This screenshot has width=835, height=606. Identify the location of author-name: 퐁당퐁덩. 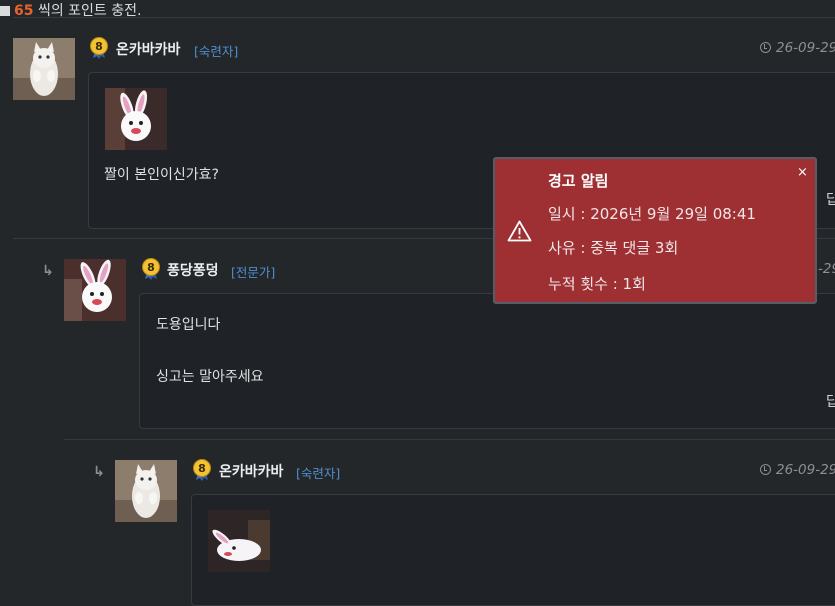
(193, 270).